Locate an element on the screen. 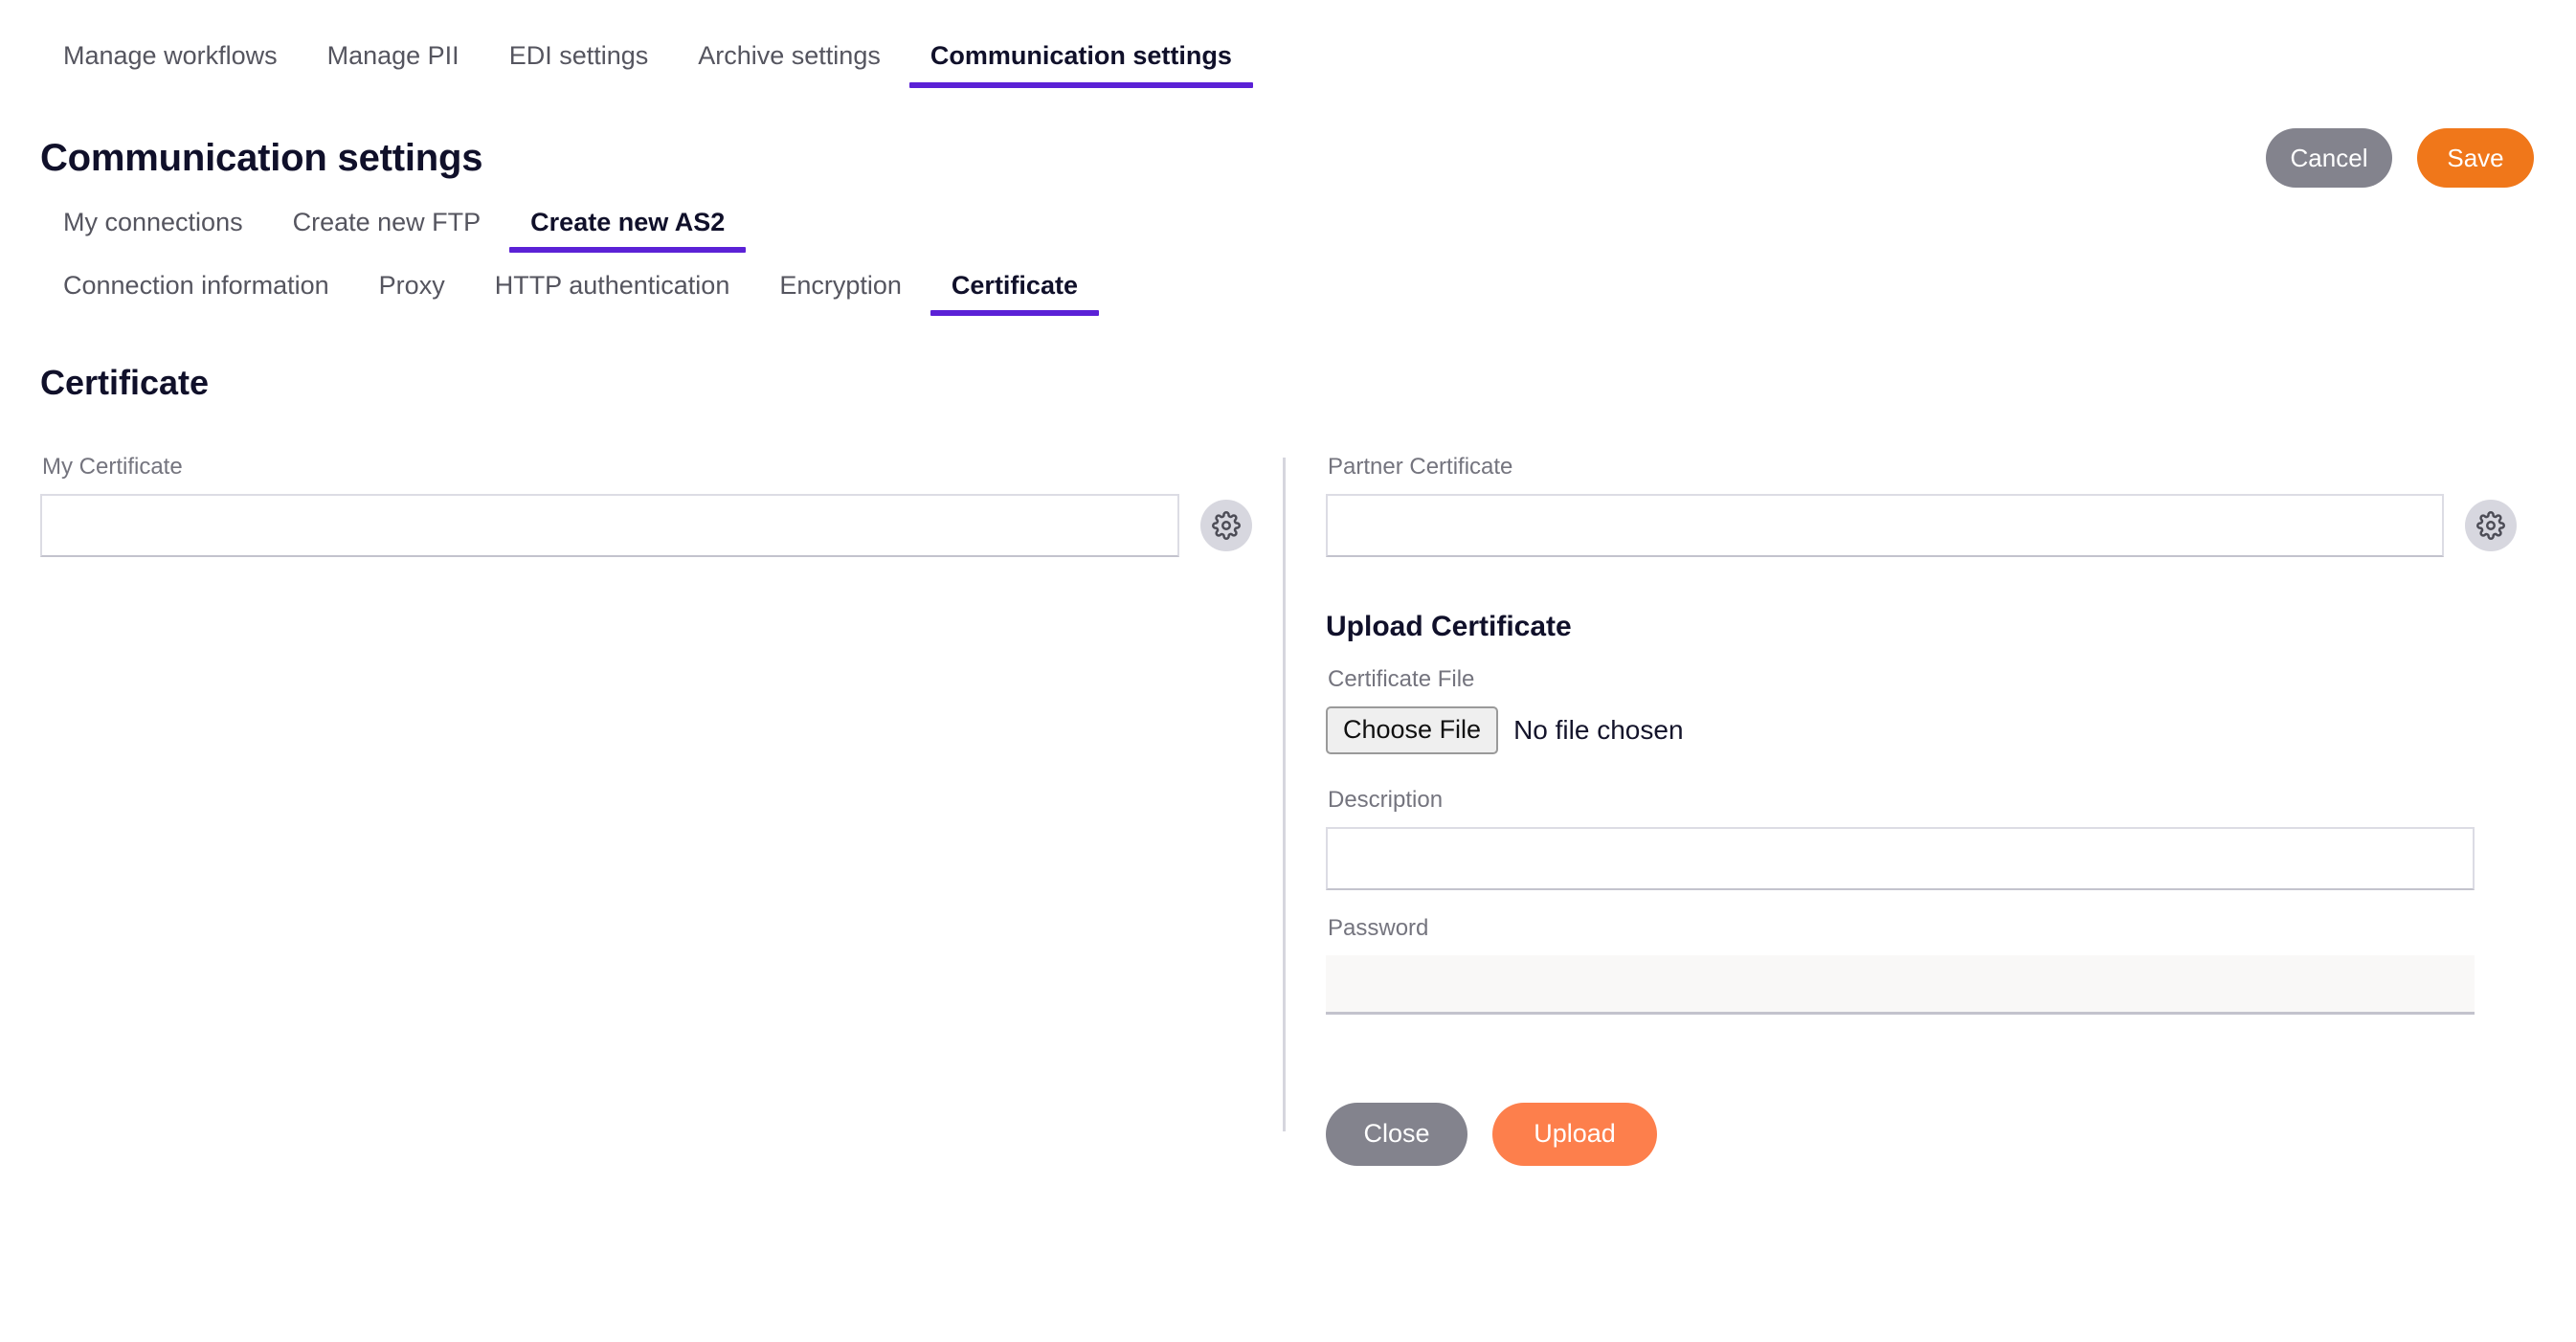  nav-tab-manage-workflows: Manage workflows is located at coordinates (170, 65).